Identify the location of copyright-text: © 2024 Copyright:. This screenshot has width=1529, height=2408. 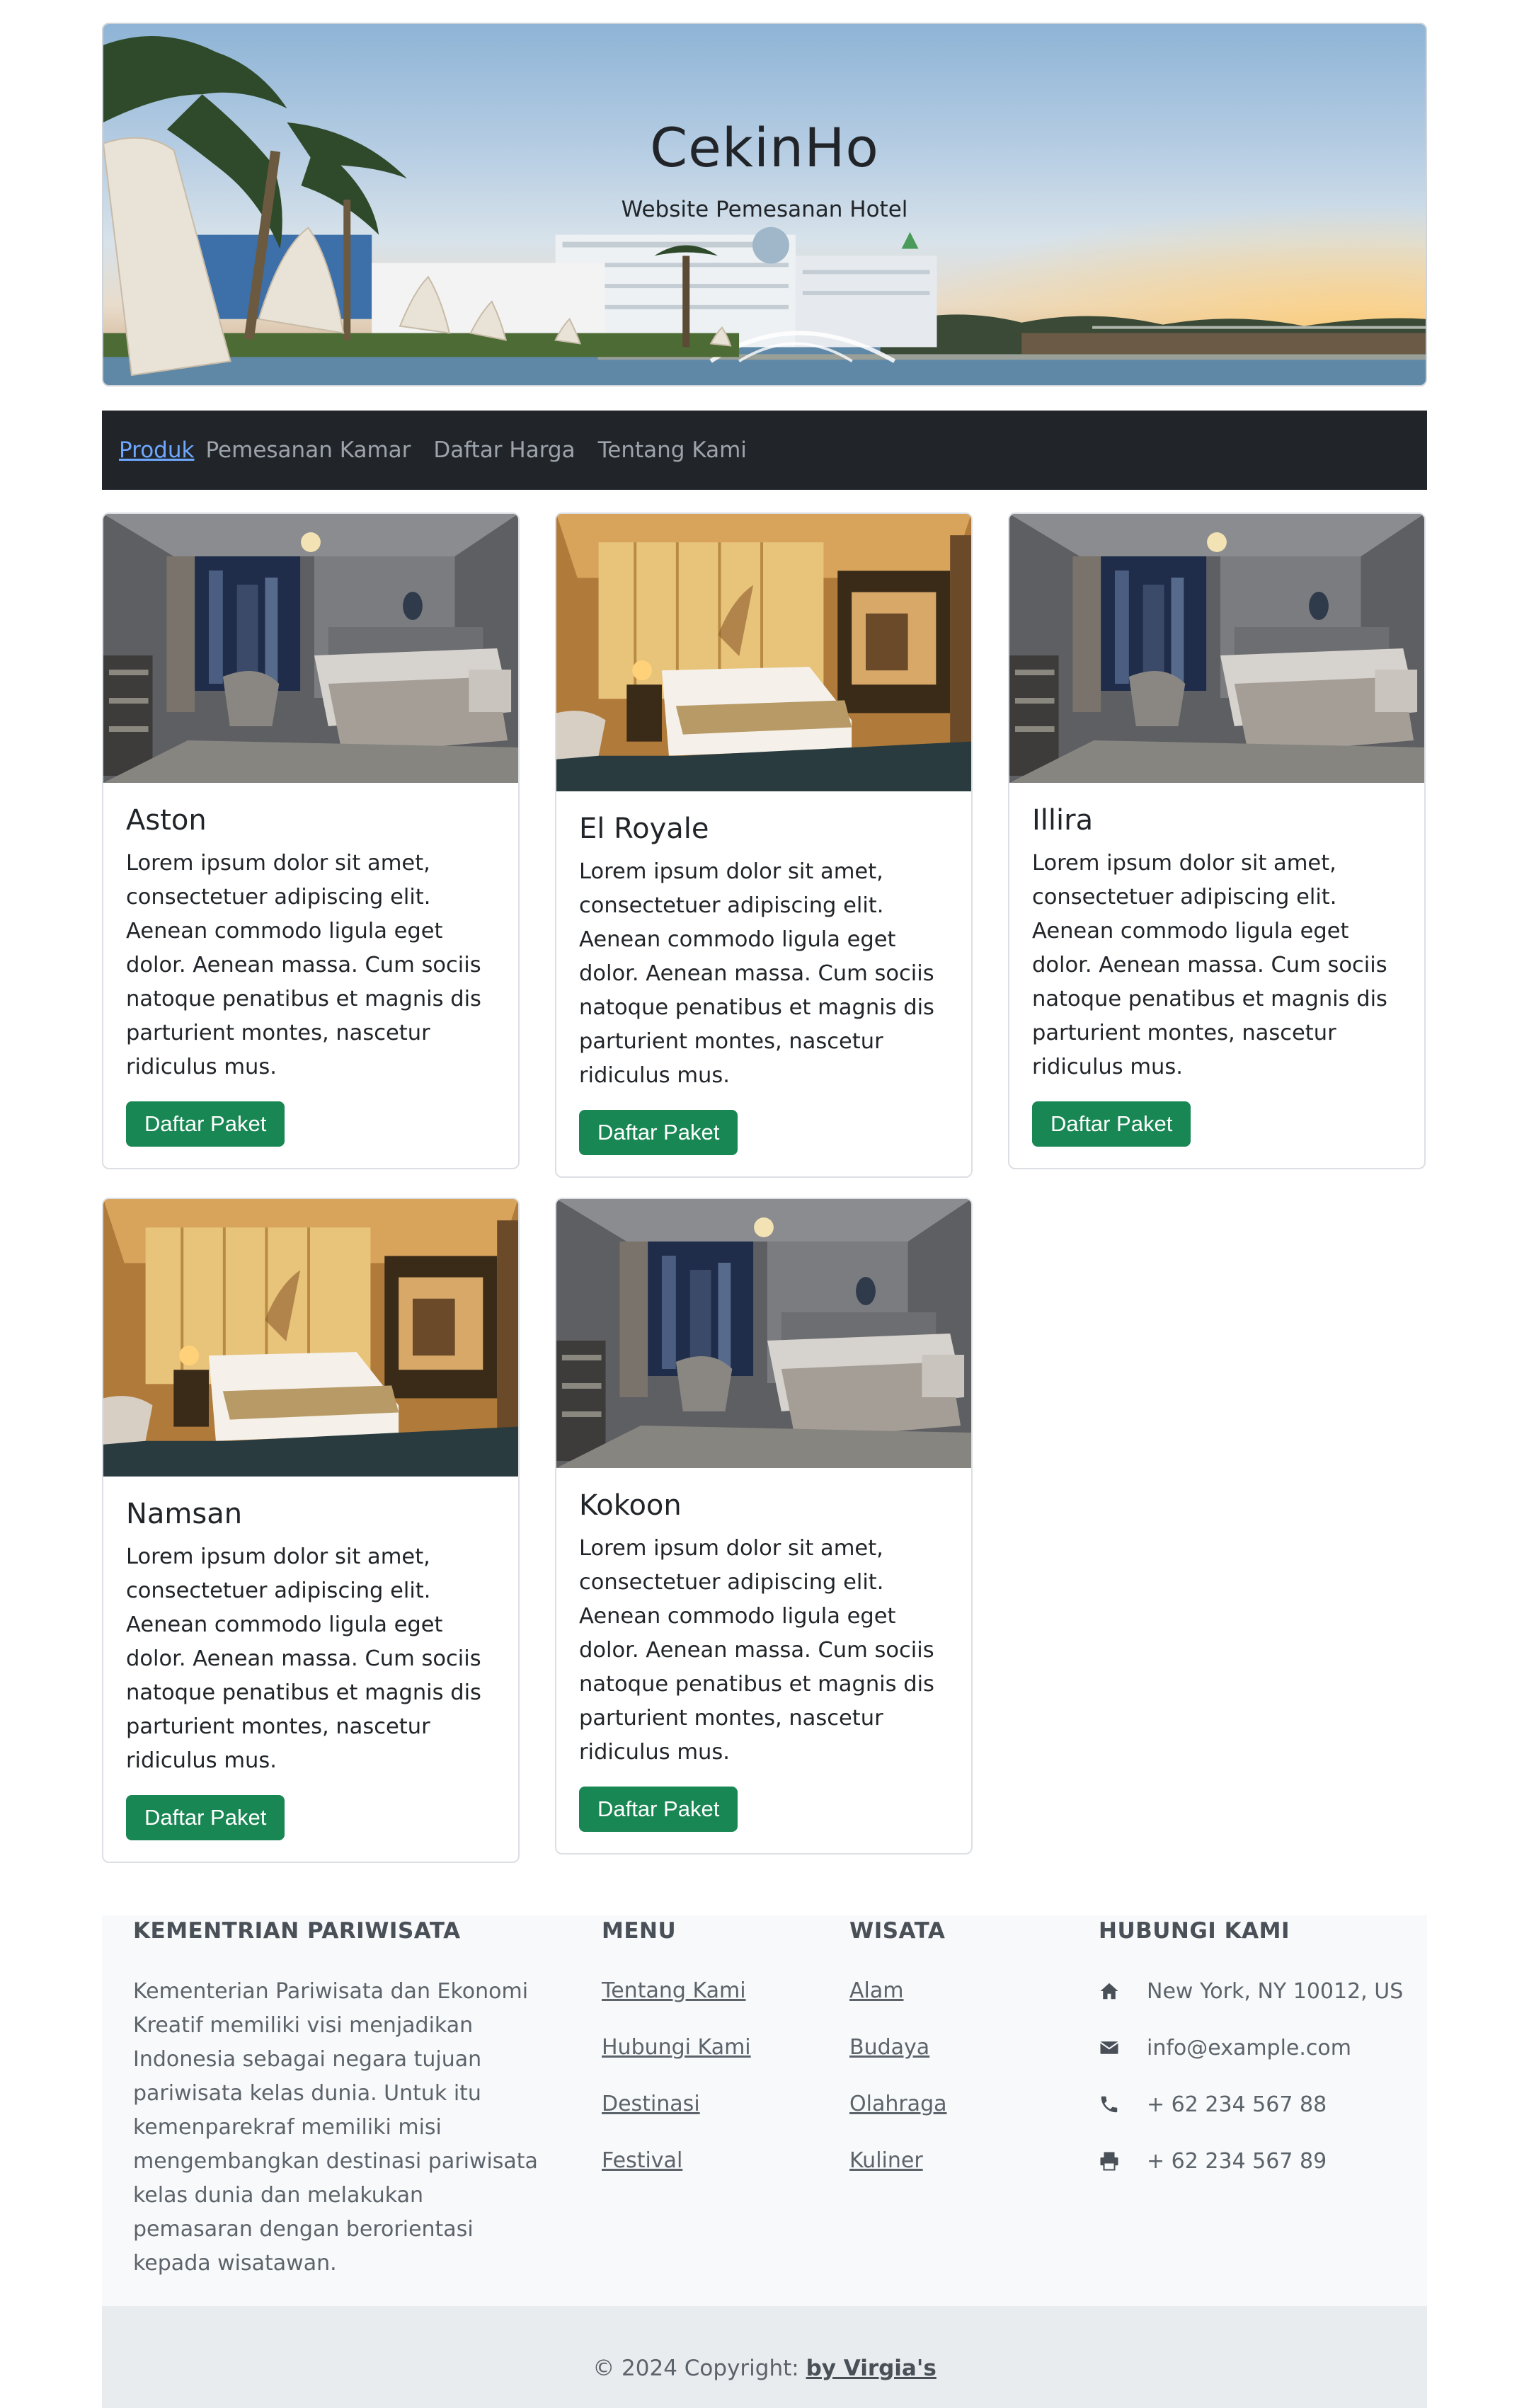
(699, 2368).